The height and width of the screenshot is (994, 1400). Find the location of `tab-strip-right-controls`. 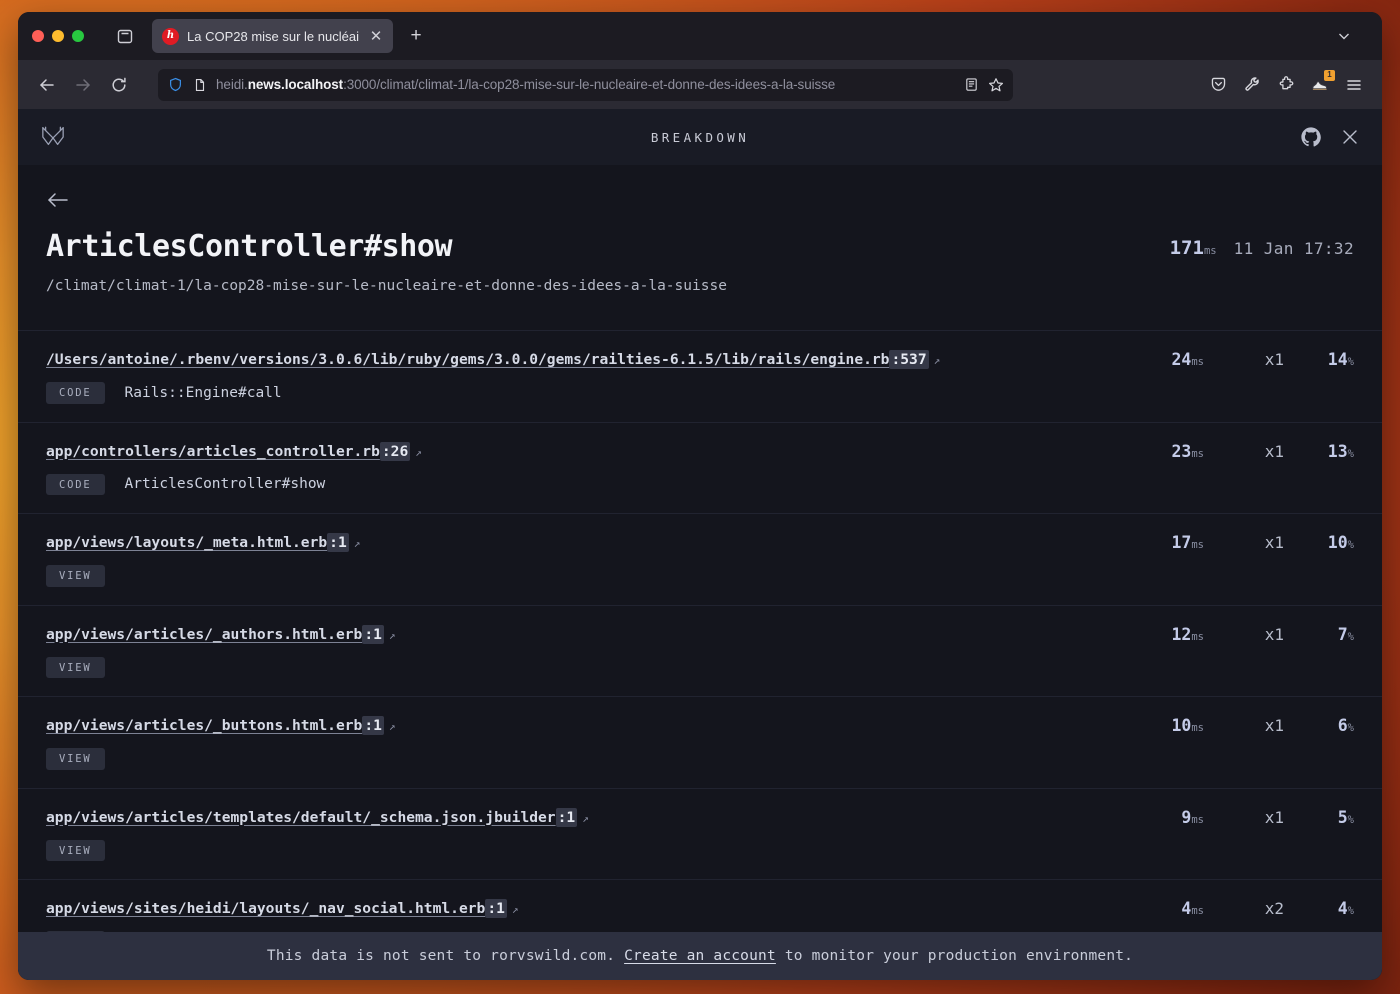

tab-strip-right-controls is located at coordinates (1351, 36).